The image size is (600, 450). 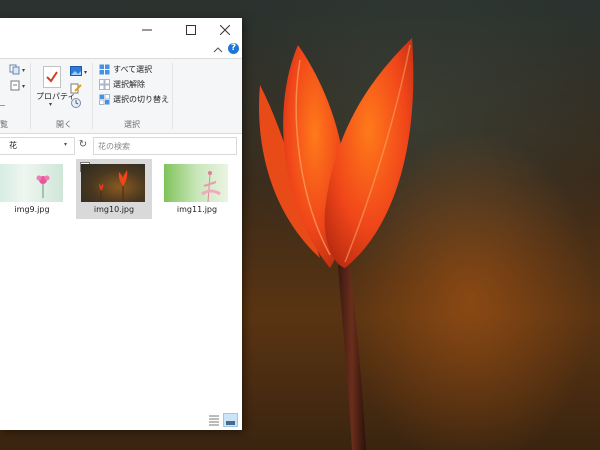 I want to click on maximize-button, so click(x=191, y=30).